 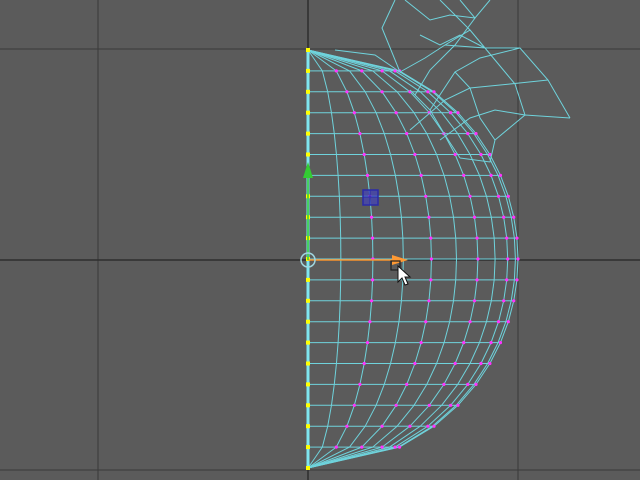 What do you see at coordinates (452, 81) in the screenshot?
I see `mesh-extrusion` at bounding box center [452, 81].